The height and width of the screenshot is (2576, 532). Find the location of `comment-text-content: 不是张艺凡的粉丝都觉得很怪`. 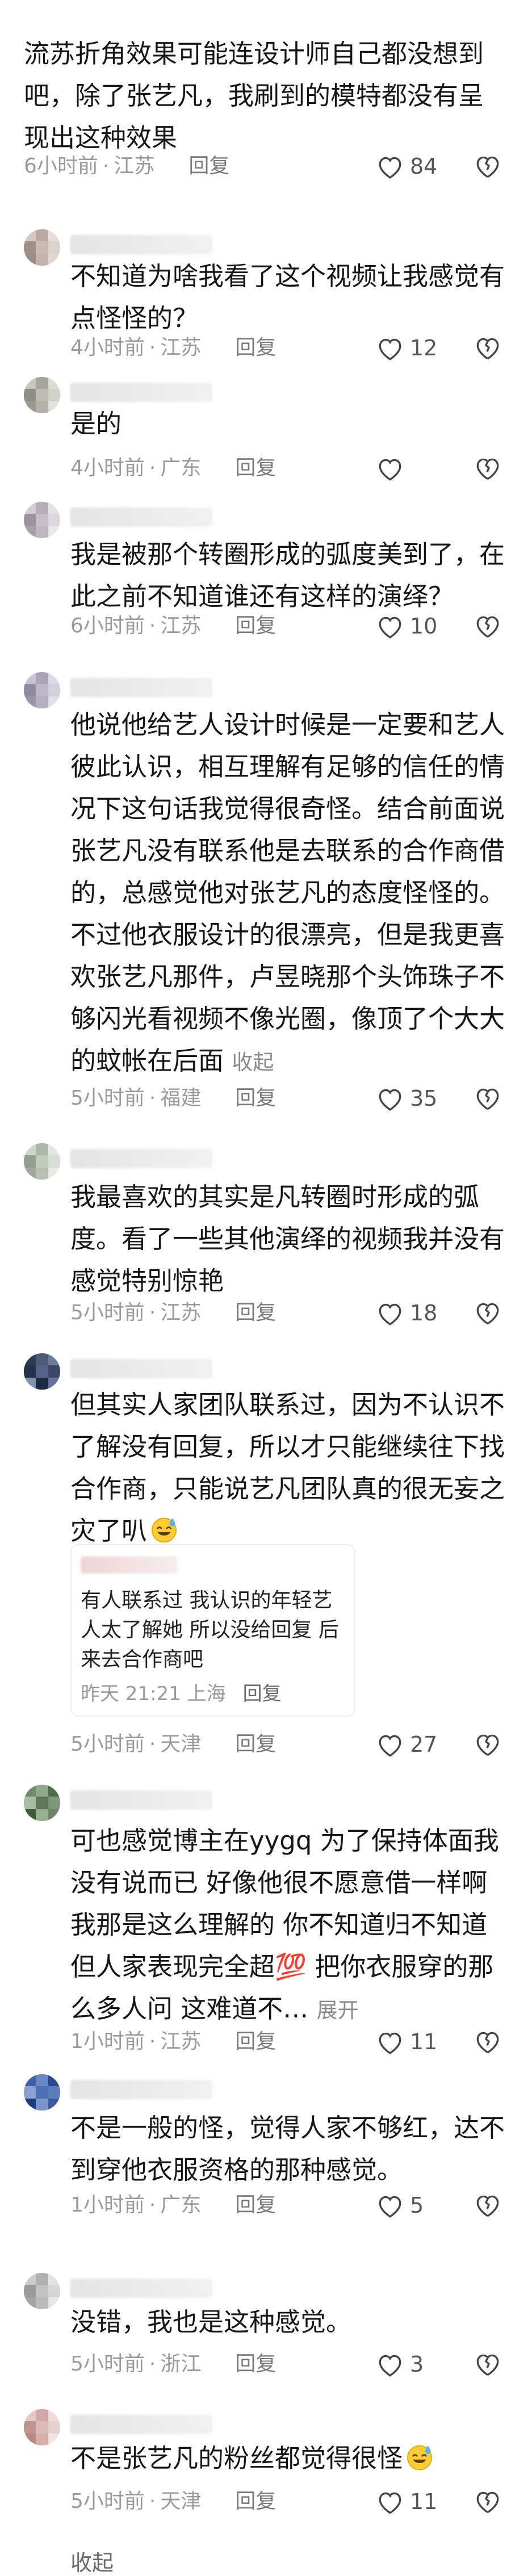

comment-text-content: 不是张艺凡的粉丝都觉得很怪 is located at coordinates (236, 2458).